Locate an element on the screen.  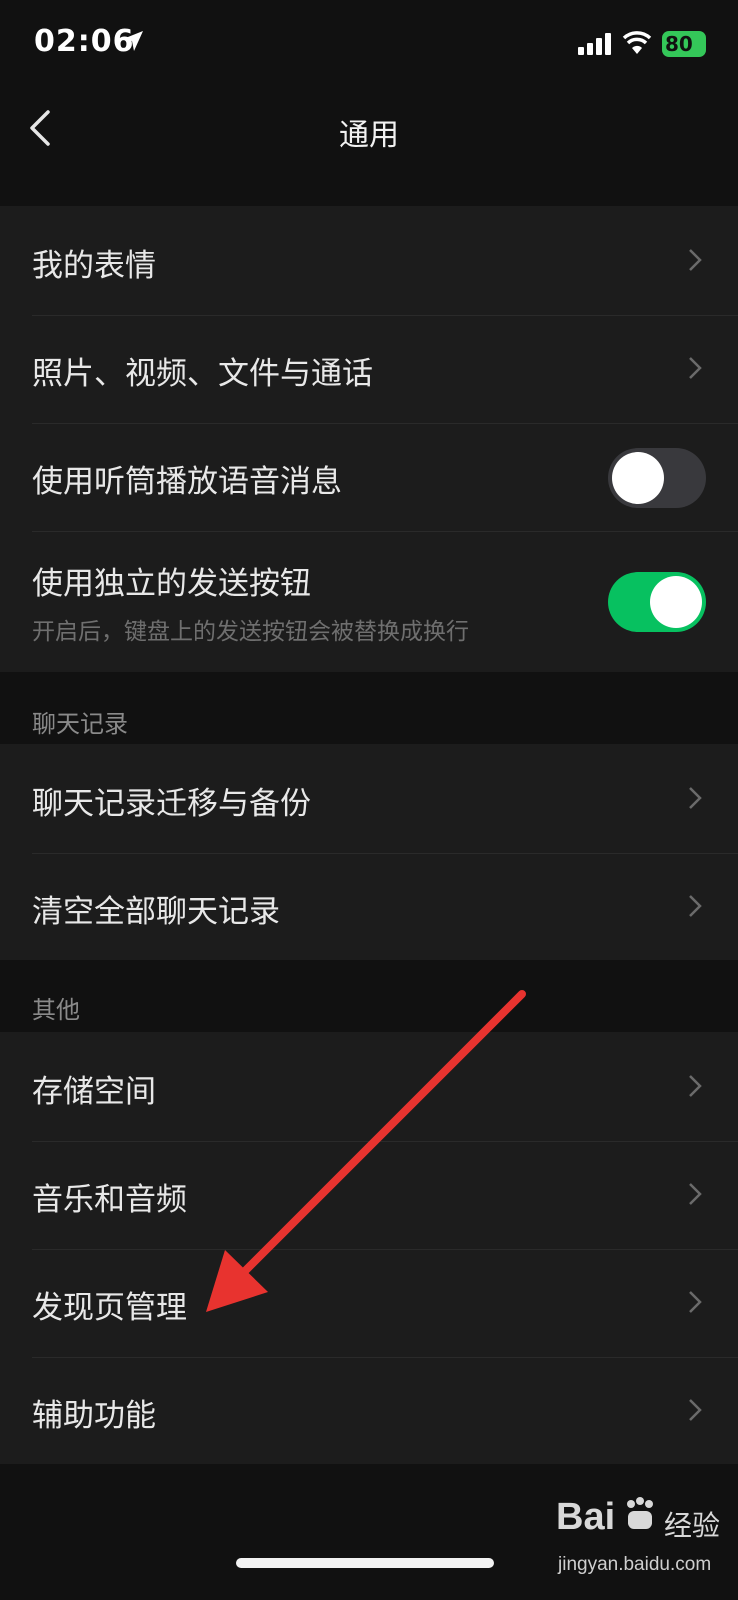
watermark-brand-2: 经验 is located at coordinates (692, 1525).